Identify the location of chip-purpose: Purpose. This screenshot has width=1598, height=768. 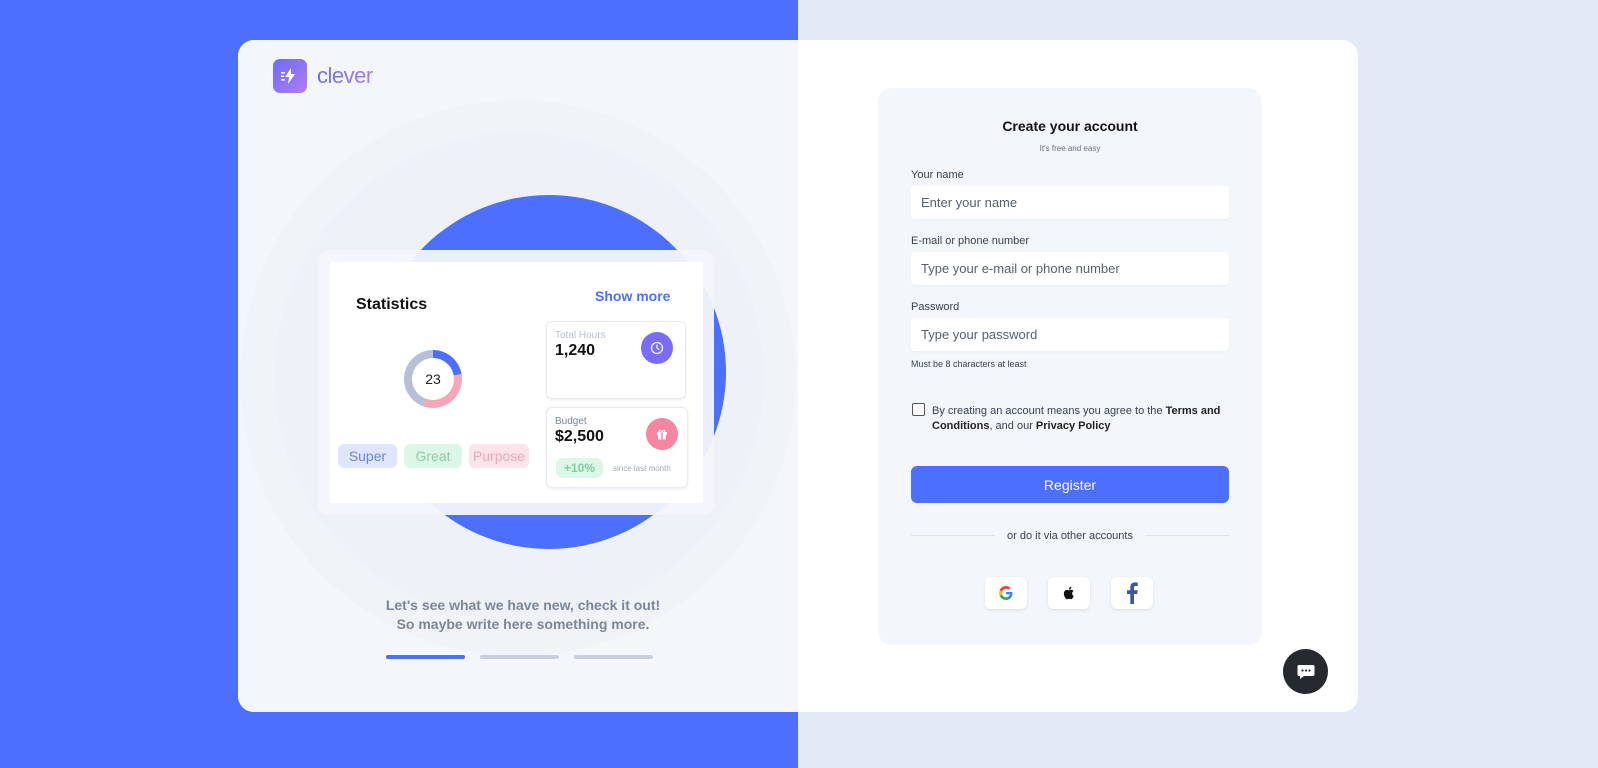
(499, 456).